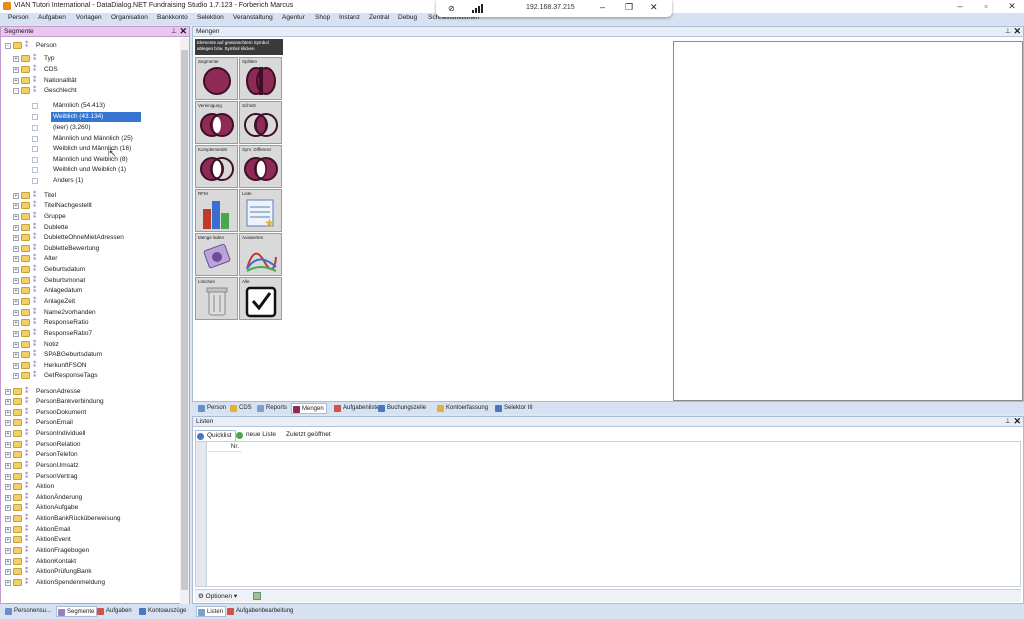 Image resolution: width=1024 pixels, height=619 pixels. I want to click on tab-listen: Listen, so click(211, 611).